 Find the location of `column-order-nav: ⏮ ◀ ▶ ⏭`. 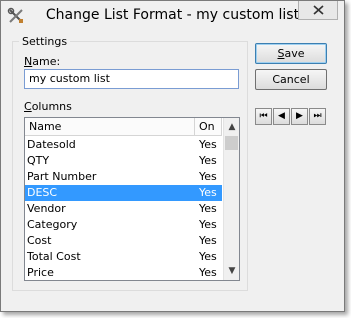

column-order-nav: ⏮ ◀ ▶ ⏭ is located at coordinates (291, 116).